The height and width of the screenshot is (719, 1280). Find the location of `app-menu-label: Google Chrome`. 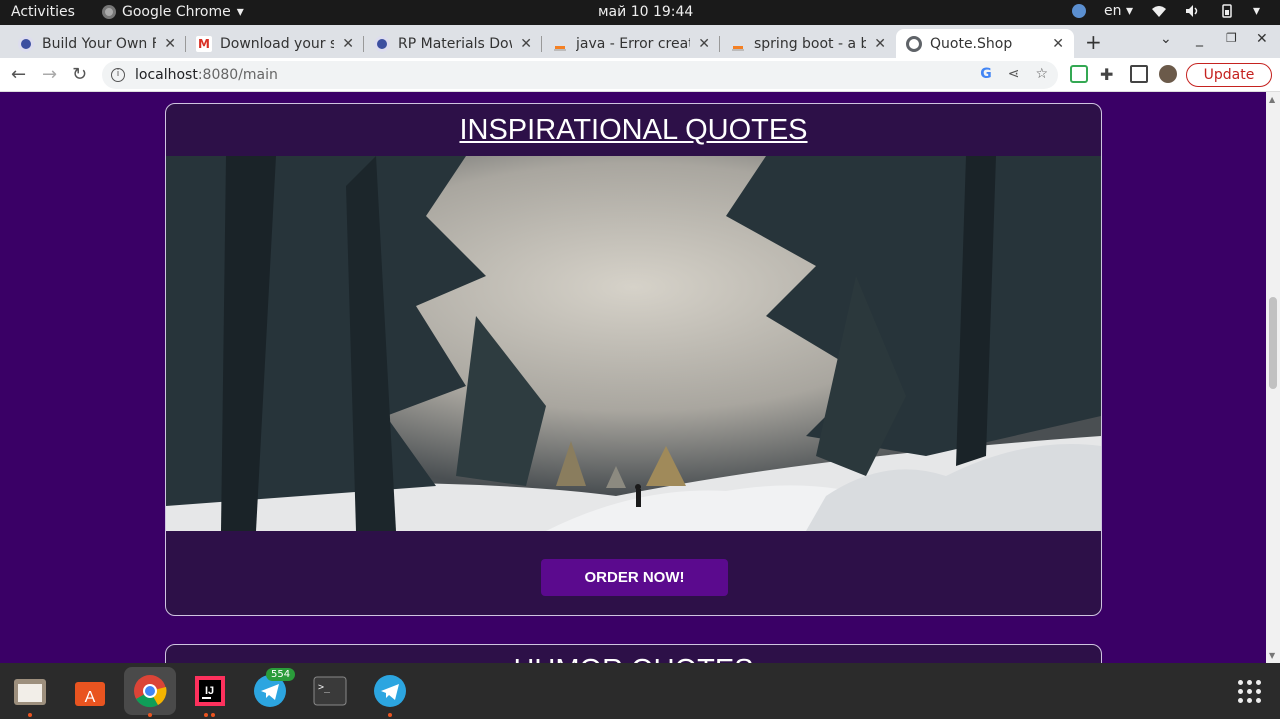

app-menu-label: Google Chrome is located at coordinates (176, 12).